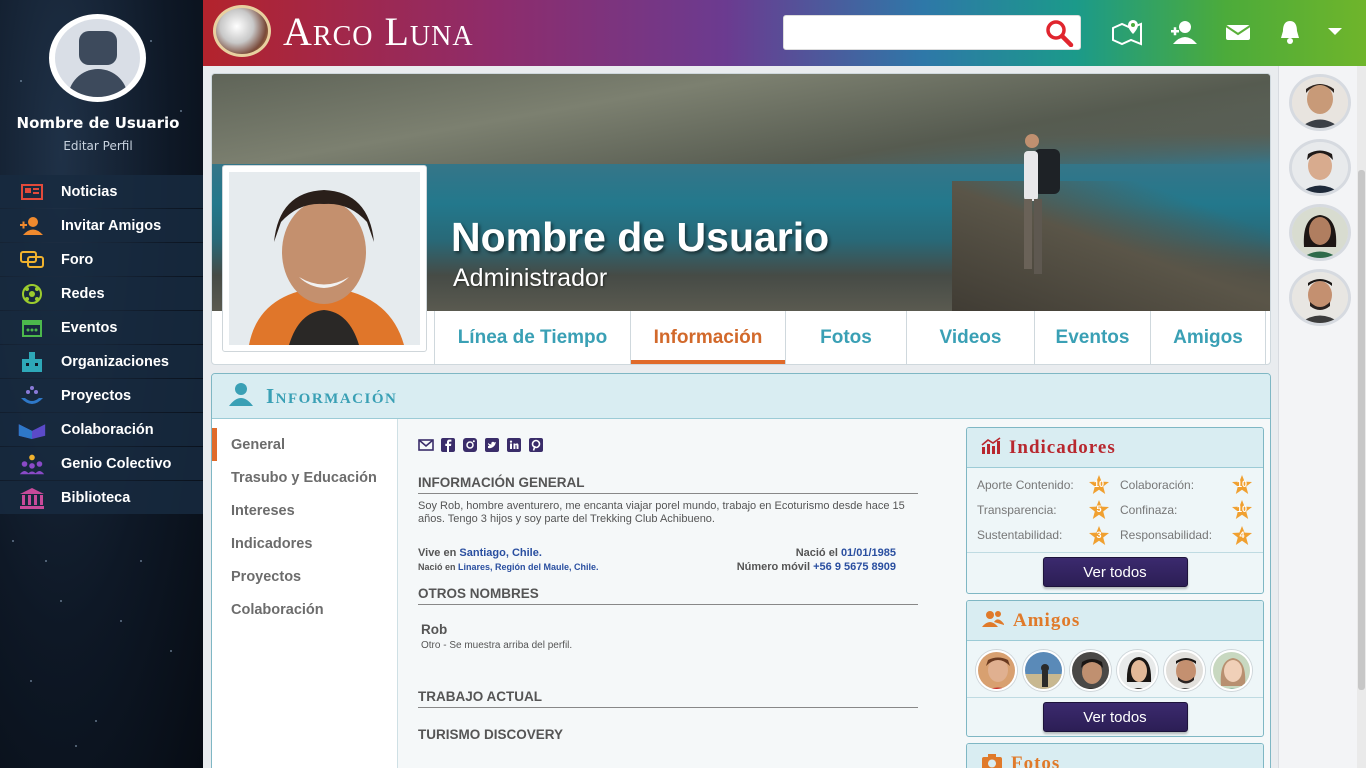 This screenshot has height=768, width=1366. Describe the element at coordinates (304, 477) in the screenshot. I see `subnav-trabajo-educacion: Trasubo y Educación` at that location.